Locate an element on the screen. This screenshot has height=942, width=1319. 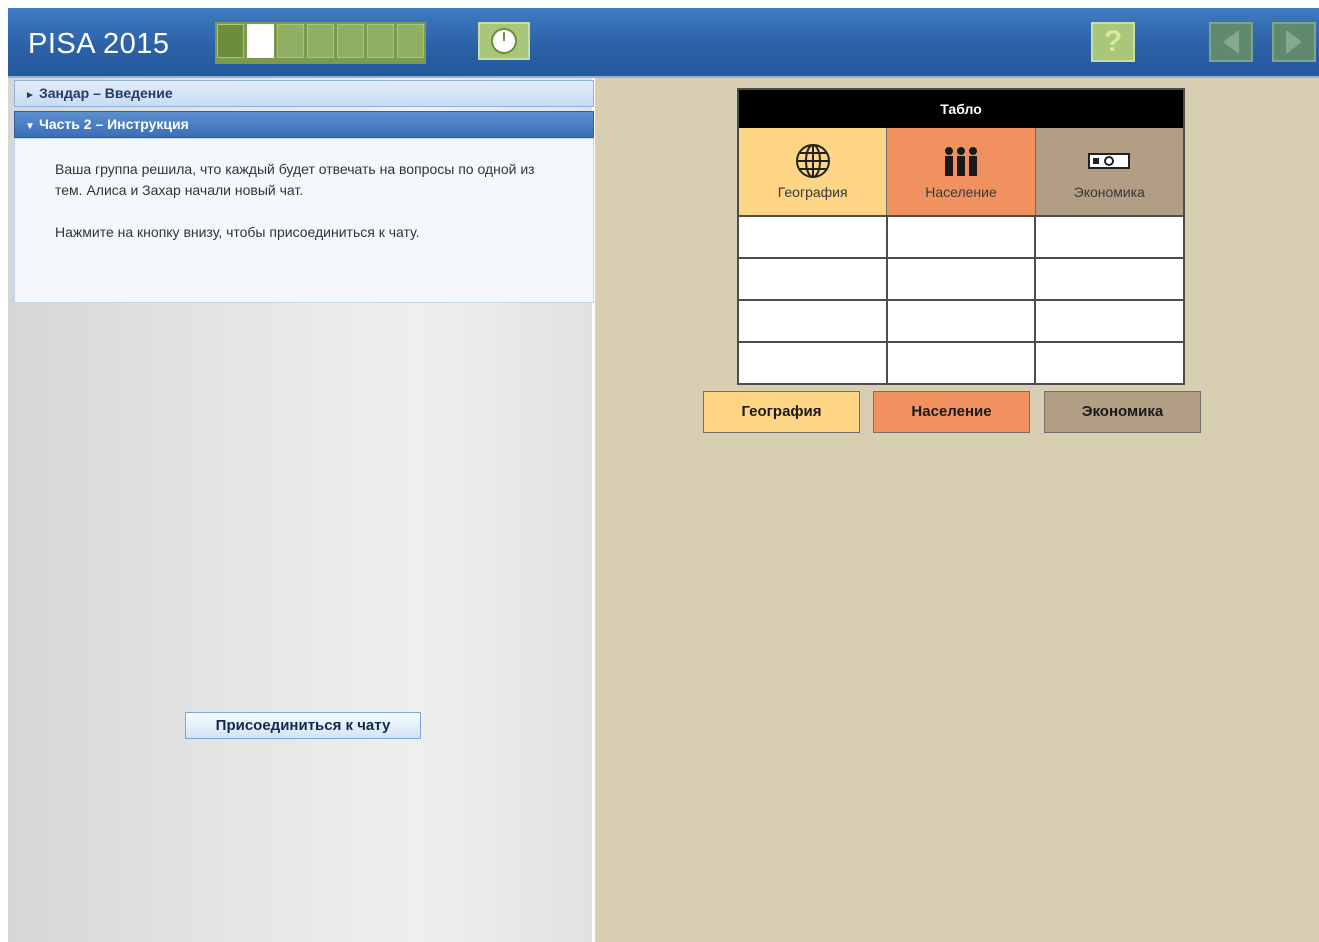
column-economy: Экономика is located at coordinates (1109, 171).